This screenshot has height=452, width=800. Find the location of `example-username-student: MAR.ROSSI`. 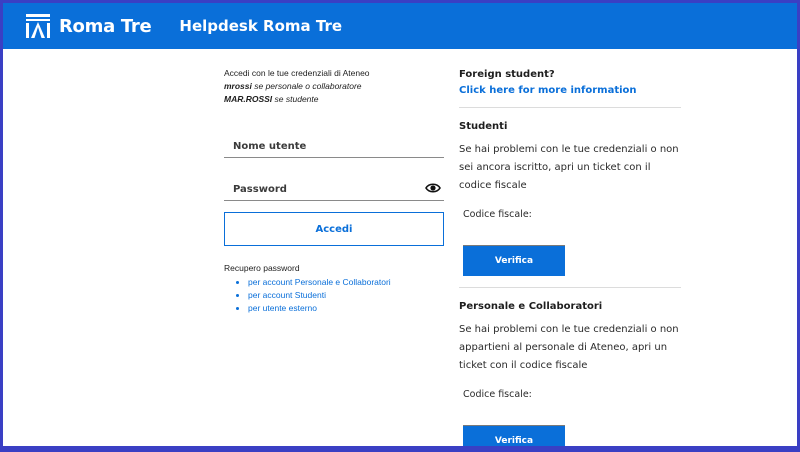

example-username-student: MAR.ROSSI is located at coordinates (248, 99).